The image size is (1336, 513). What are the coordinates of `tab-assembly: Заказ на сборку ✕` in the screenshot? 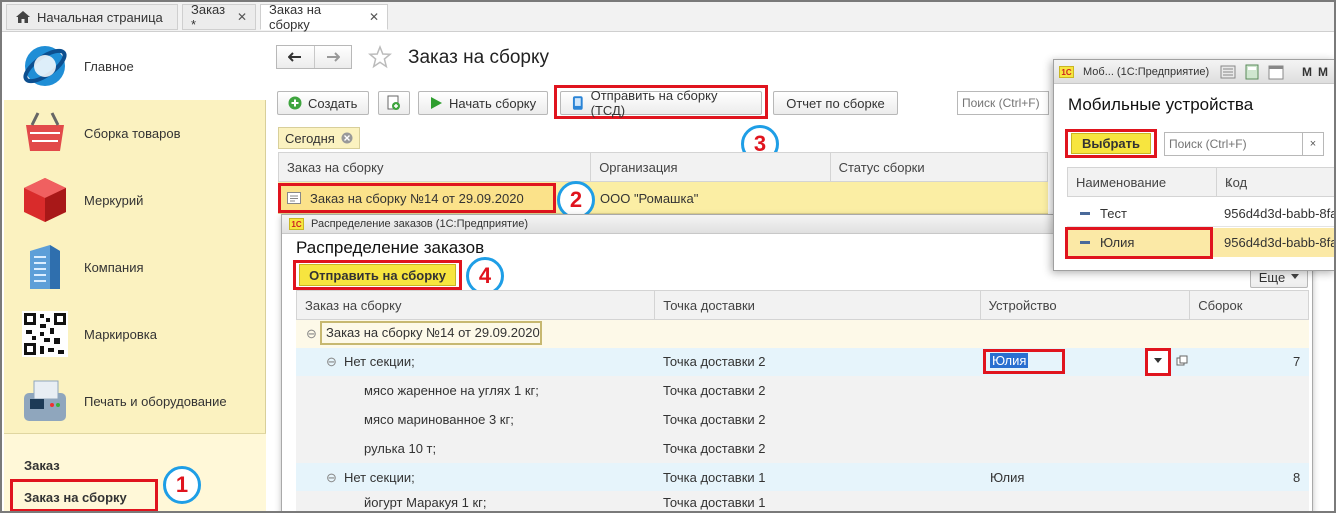 It's located at (324, 17).